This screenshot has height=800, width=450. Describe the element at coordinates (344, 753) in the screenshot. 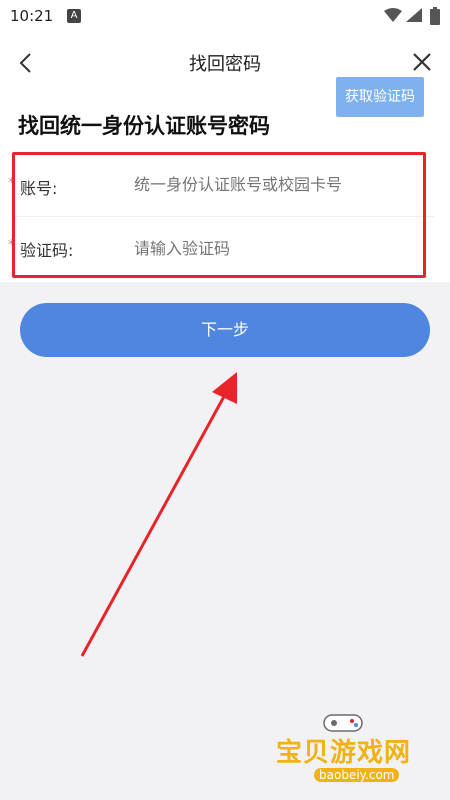

I see `watermark-title: 宝贝游戏网` at that location.